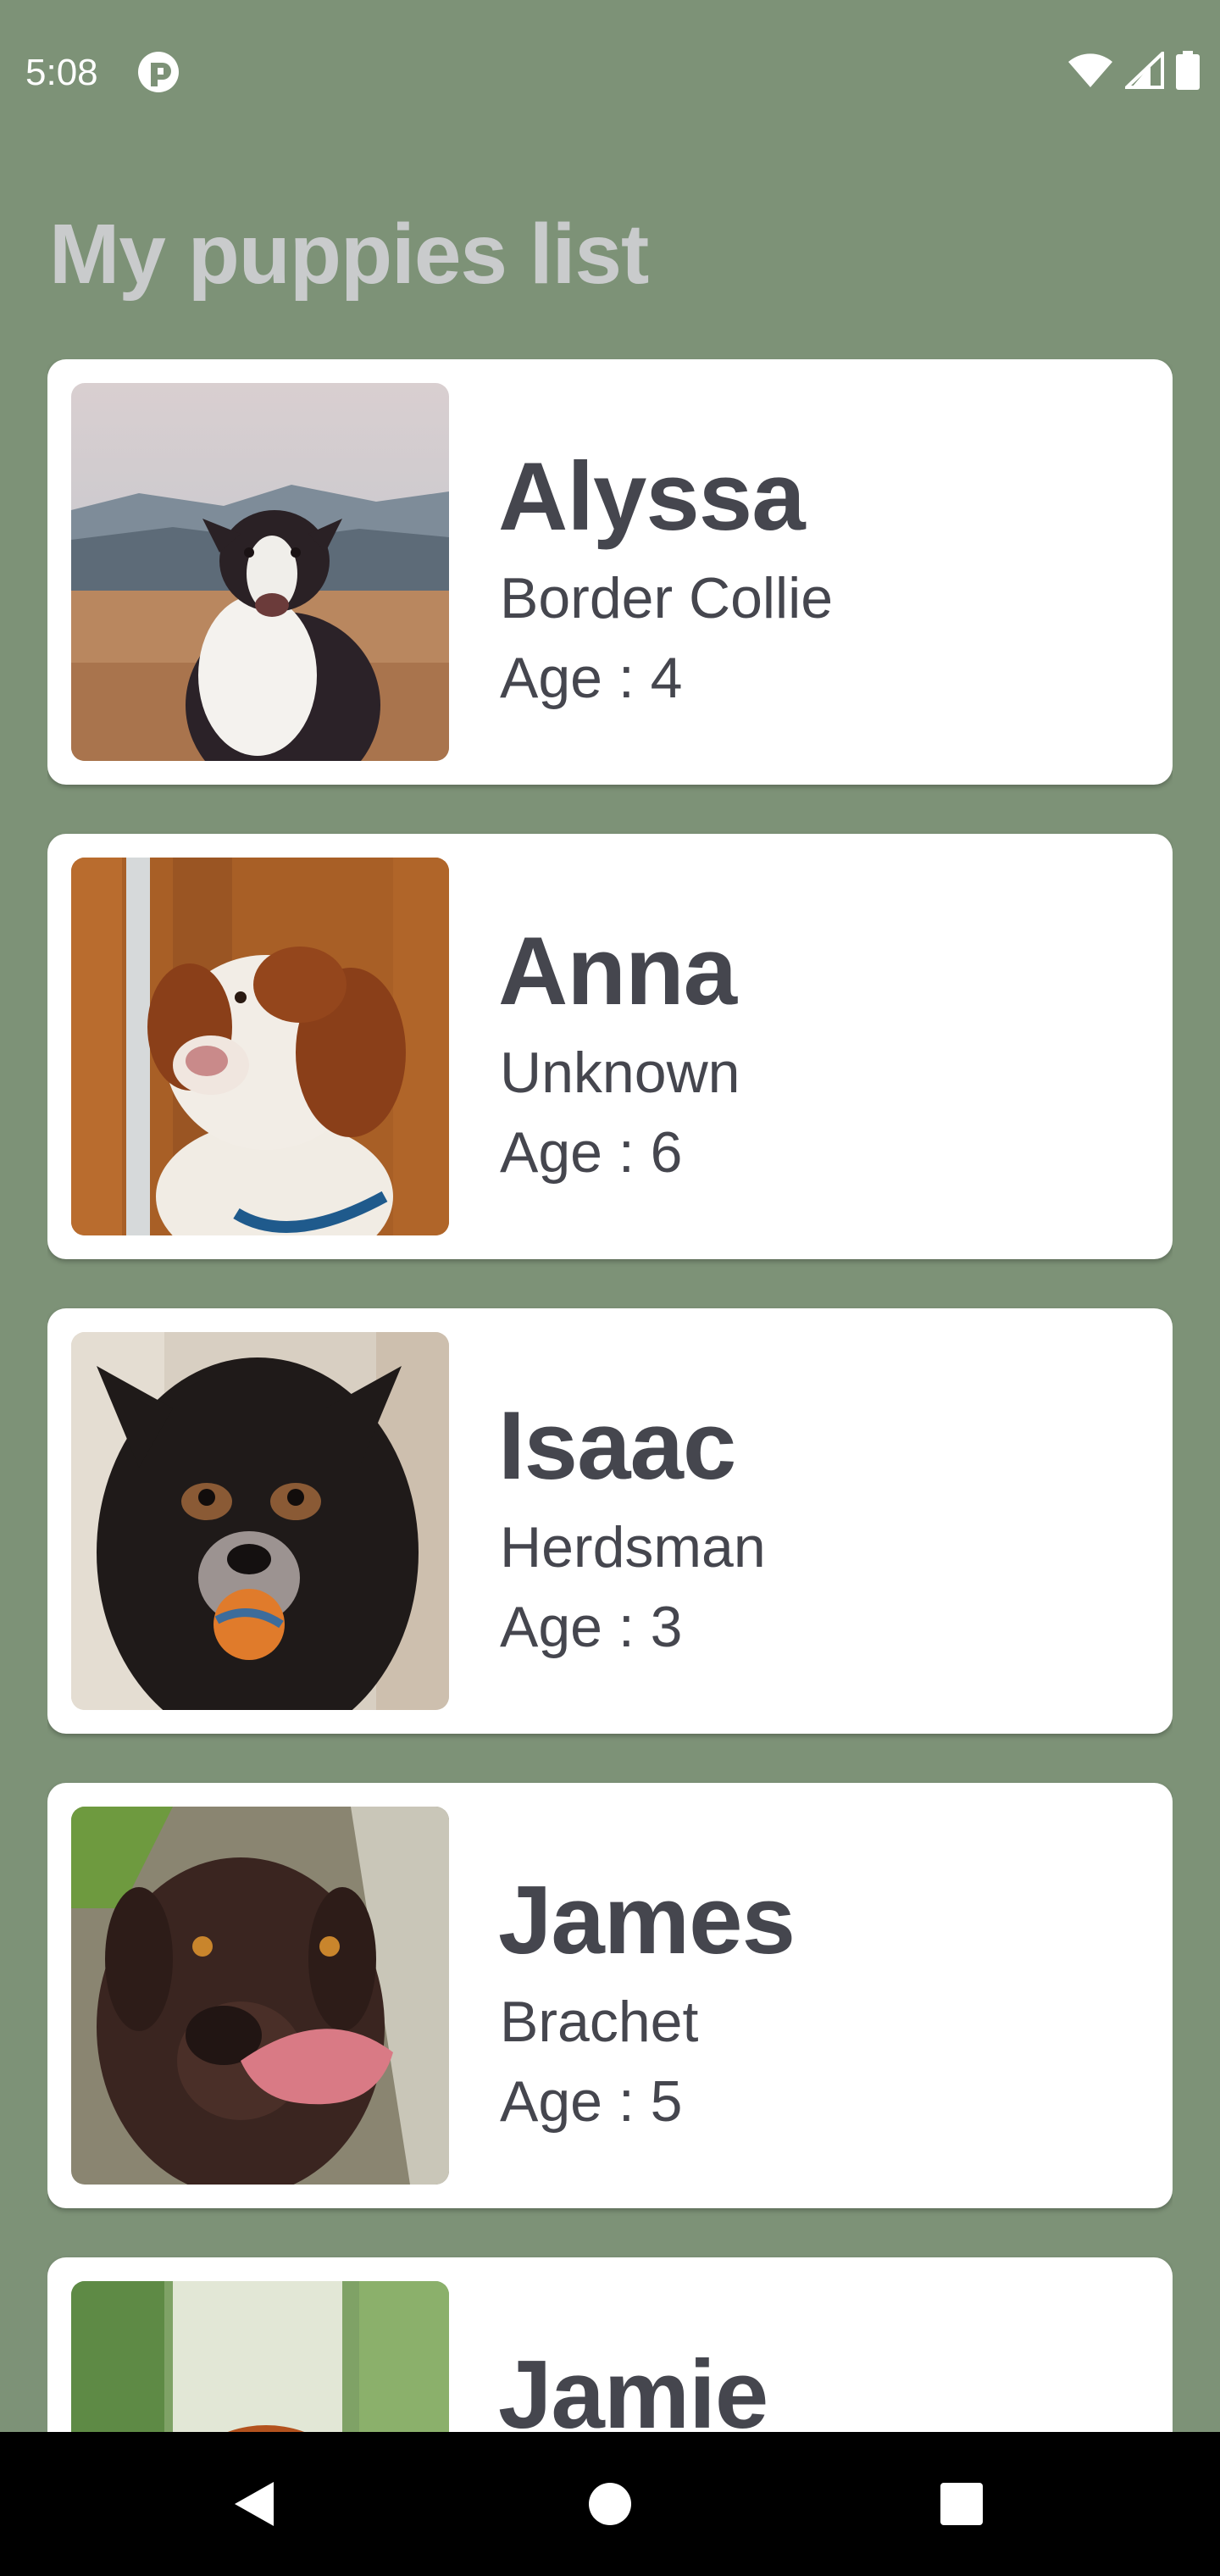 Image resolution: width=1220 pixels, height=2576 pixels. I want to click on pet-breed: Herdsman, so click(633, 1547).